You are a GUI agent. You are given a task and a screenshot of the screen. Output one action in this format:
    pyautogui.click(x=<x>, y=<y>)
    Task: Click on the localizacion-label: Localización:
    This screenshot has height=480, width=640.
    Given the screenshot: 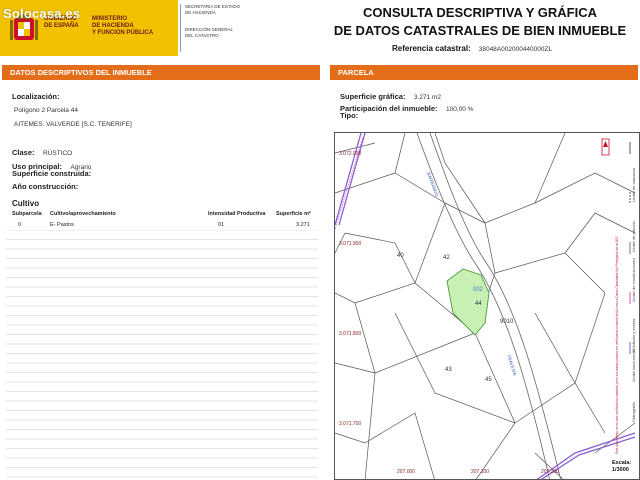 What is the action you would take?
    pyautogui.click(x=36, y=96)
    